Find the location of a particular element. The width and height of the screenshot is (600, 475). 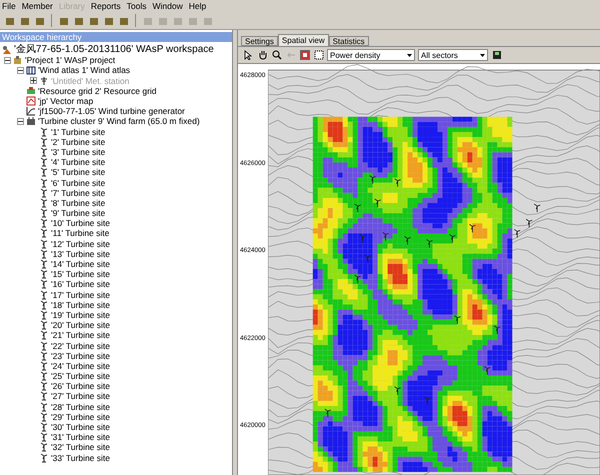

tree-item: '25' Turbine site is located at coordinates (80, 376).